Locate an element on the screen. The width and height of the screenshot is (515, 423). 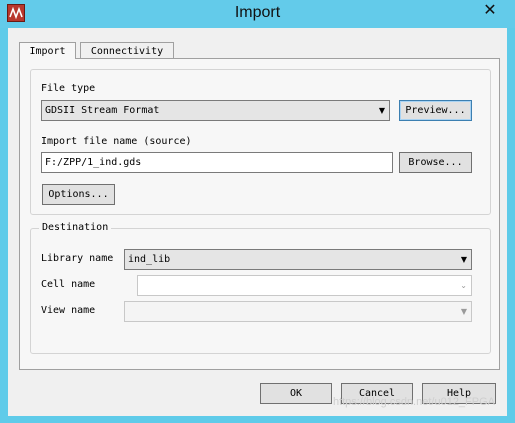
destination-legend: Destination is located at coordinates (75, 227).